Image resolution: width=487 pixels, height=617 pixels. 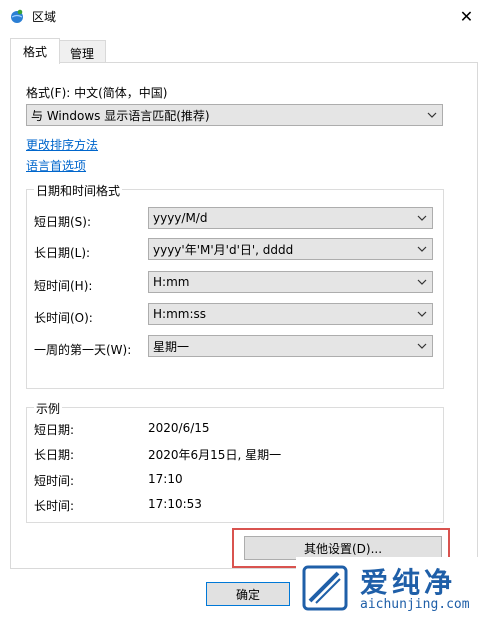 I want to click on example-short-date-value: 2020/6/15, so click(x=179, y=428).